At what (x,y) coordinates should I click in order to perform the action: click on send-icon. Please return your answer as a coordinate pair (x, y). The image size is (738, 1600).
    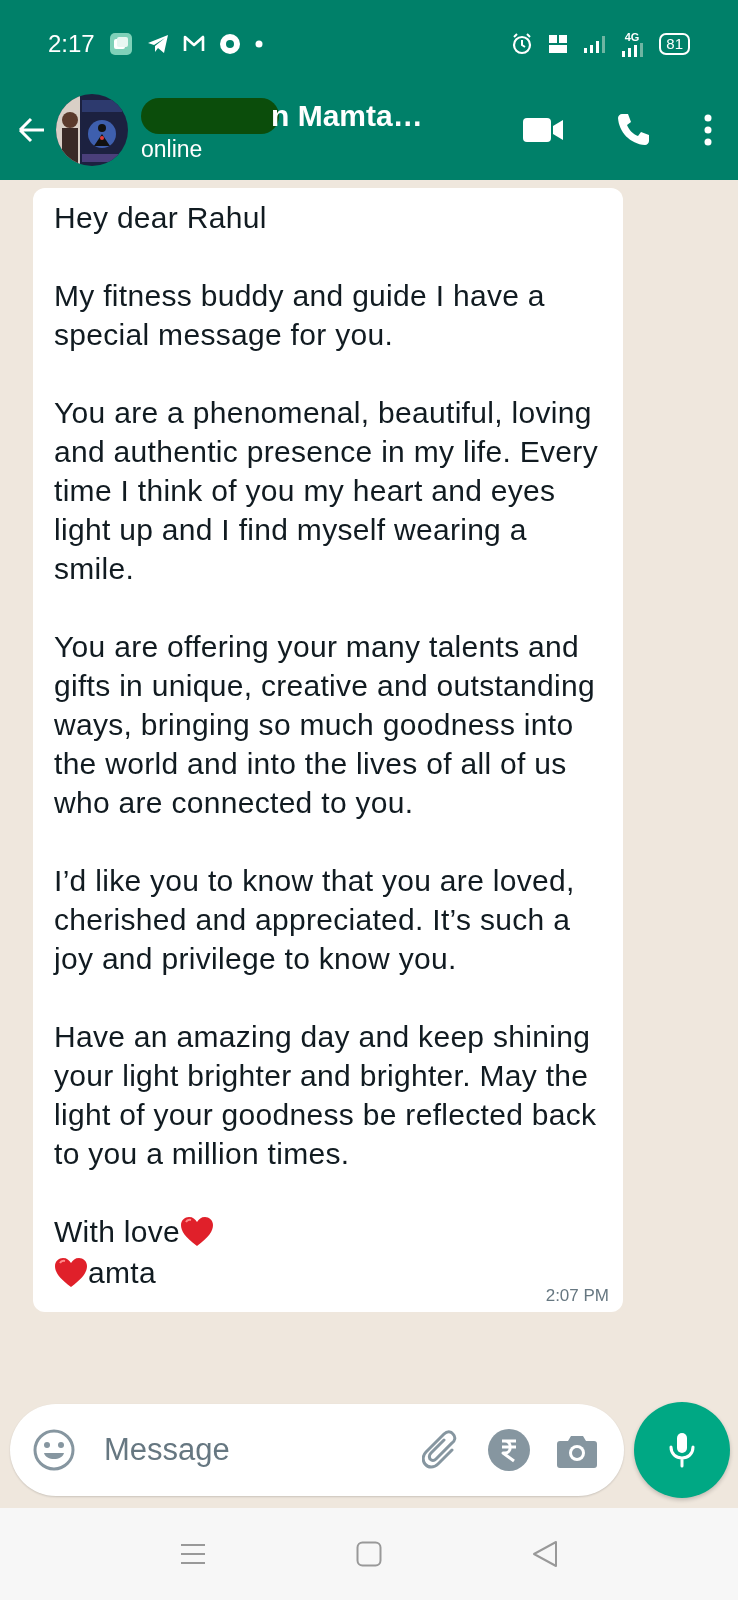
    Looking at the image, I should click on (157, 44).